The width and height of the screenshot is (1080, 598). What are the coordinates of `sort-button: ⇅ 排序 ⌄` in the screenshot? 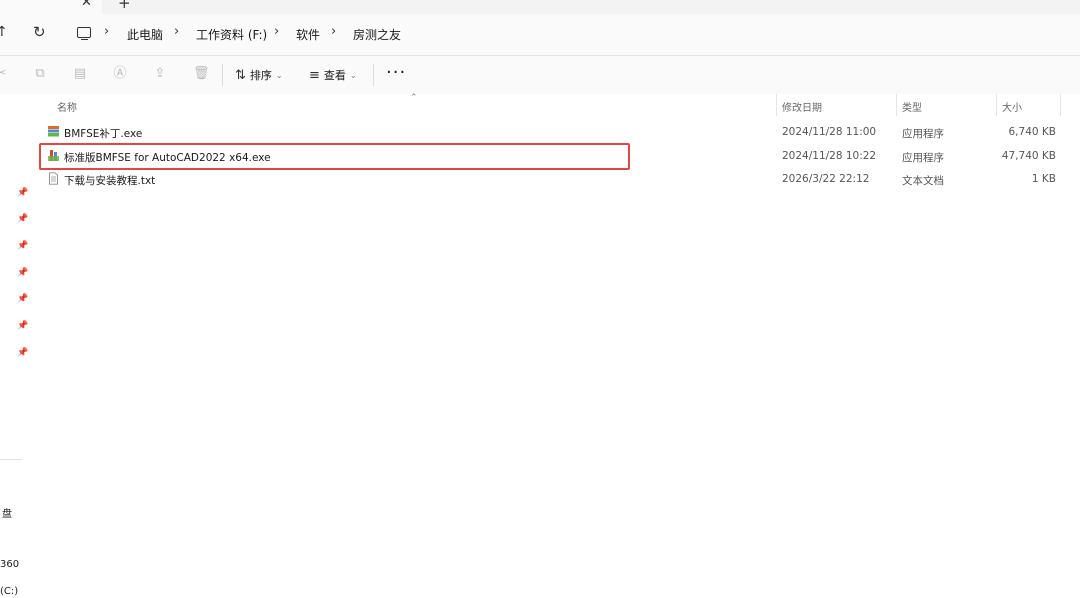 It's located at (259, 75).